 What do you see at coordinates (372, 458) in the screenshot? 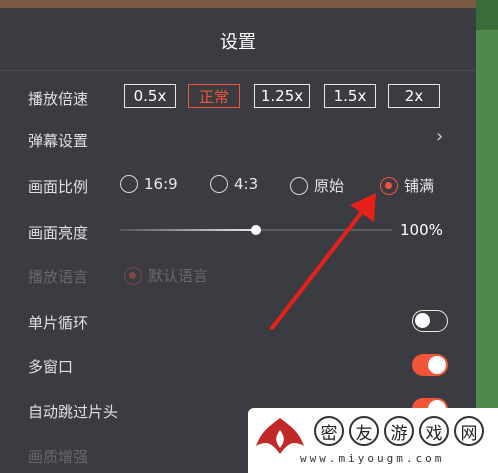
I see `watermark-url: www.miyougm.com` at bounding box center [372, 458].